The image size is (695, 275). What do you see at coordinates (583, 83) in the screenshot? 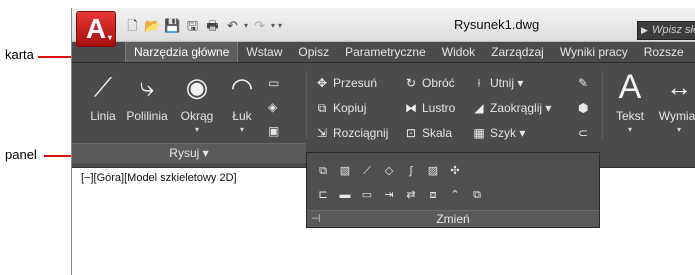
I see `erase-icon: ✎` at bounding box center [583, 83].